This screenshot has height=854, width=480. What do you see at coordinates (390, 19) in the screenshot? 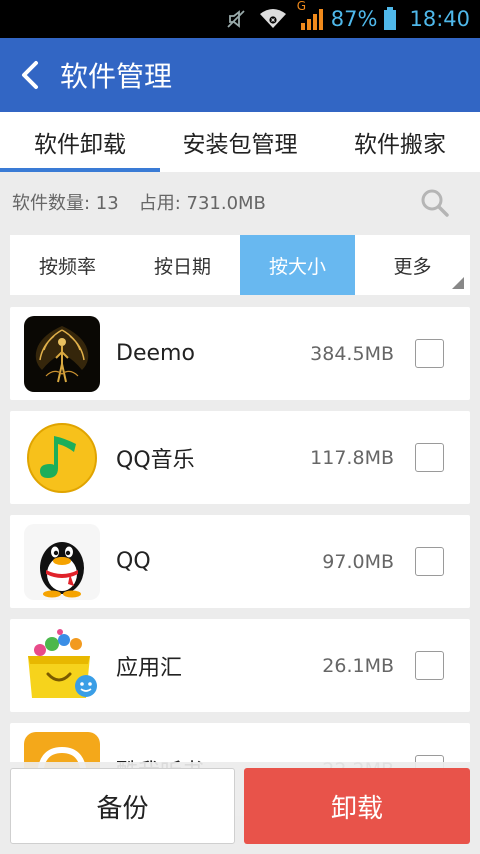
I see `battery-icon` at bounding box center [390, 19].